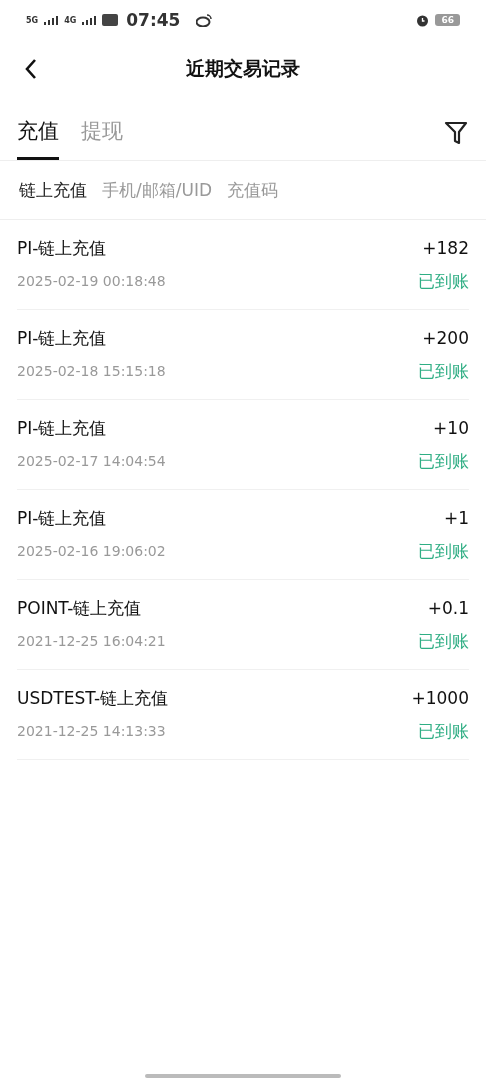 The width and height of the screenshot is (486, 1080). Describe the element at coordinates (423, 20) in the screenshot. I see `alarm-icon` at that location.